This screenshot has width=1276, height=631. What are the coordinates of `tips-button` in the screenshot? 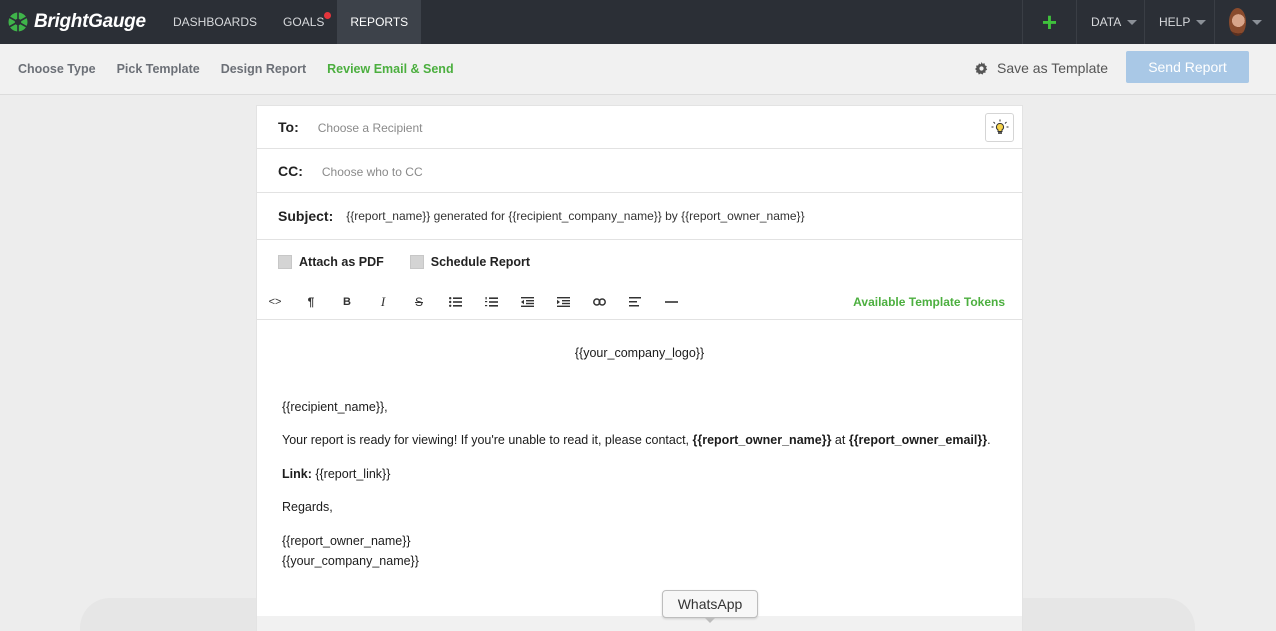 It's located at (999, 127).